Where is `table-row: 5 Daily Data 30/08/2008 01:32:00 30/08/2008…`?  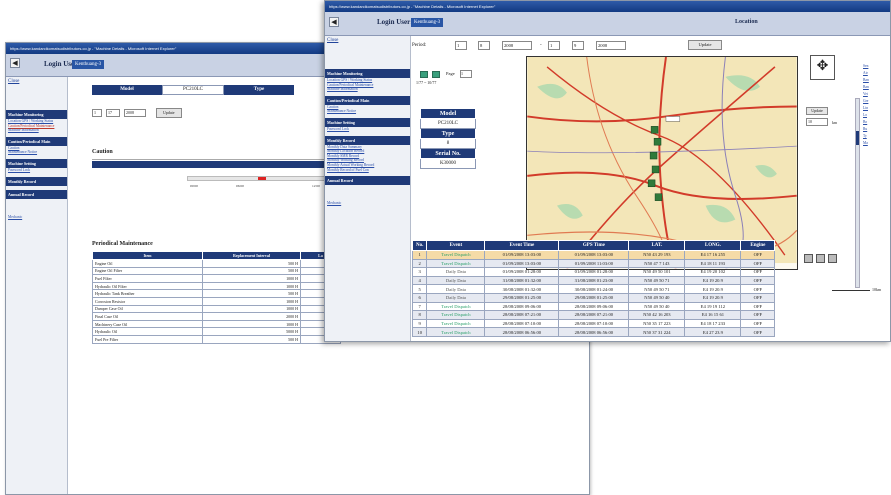
table-row: 5 Daily Data 30/08/2008 01:32:00 30/08/2008… is located at coordinates (593, 289).